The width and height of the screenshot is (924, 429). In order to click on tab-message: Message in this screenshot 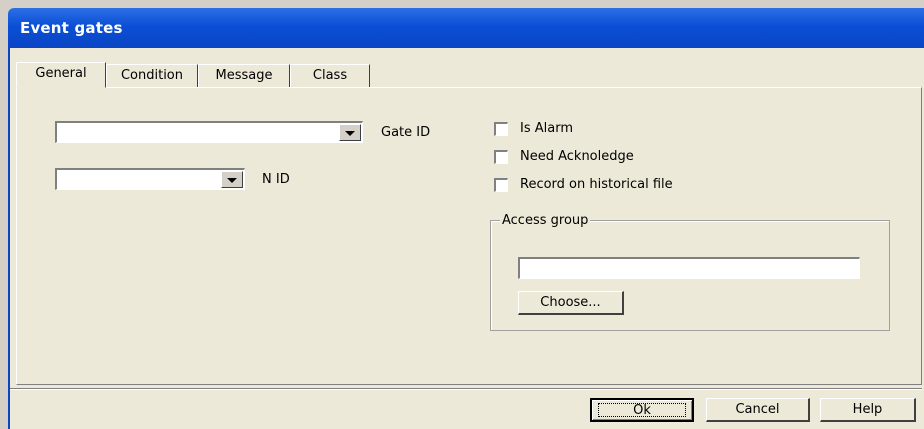, I will do `click(244, 75)`.